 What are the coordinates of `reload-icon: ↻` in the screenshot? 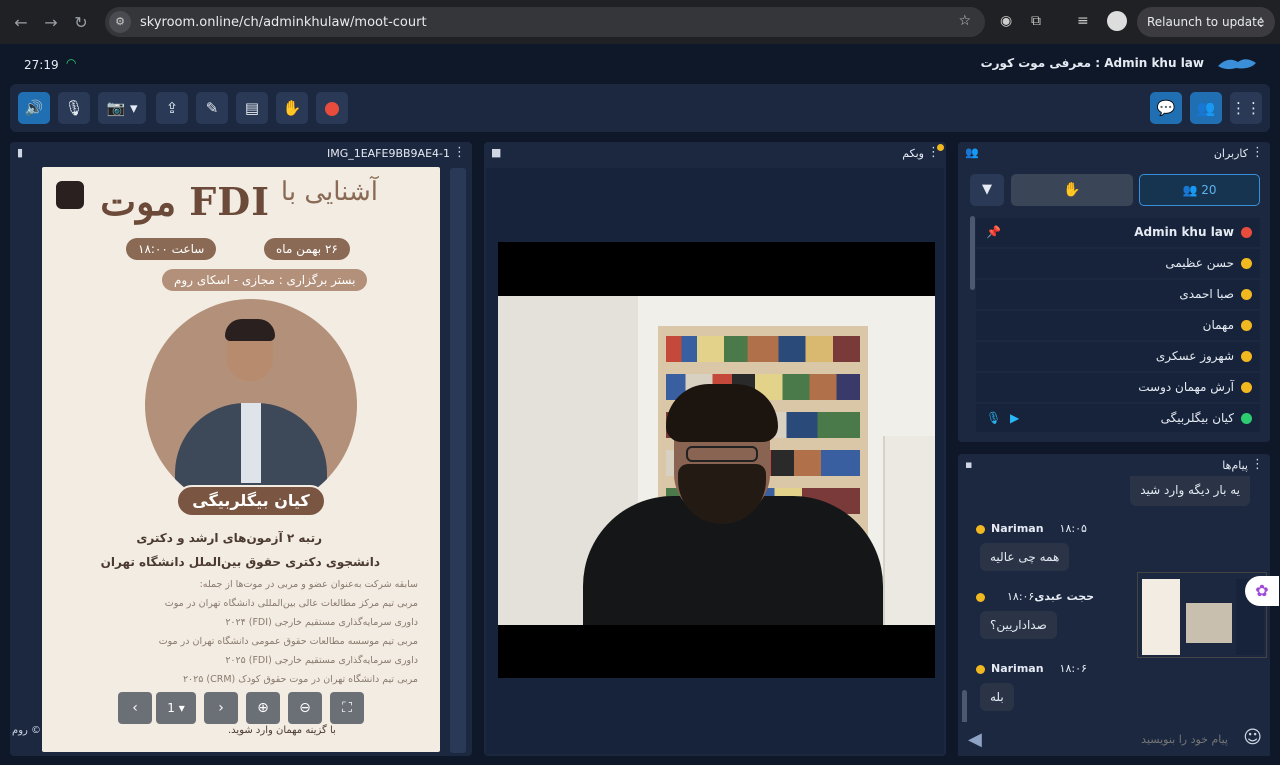 It's located at (81, 22).